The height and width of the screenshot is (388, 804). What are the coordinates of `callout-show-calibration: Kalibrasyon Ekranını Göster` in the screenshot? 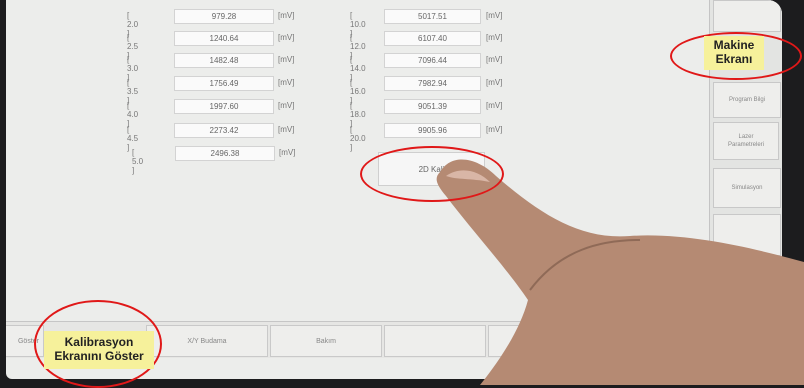 It's located at (99, 350).